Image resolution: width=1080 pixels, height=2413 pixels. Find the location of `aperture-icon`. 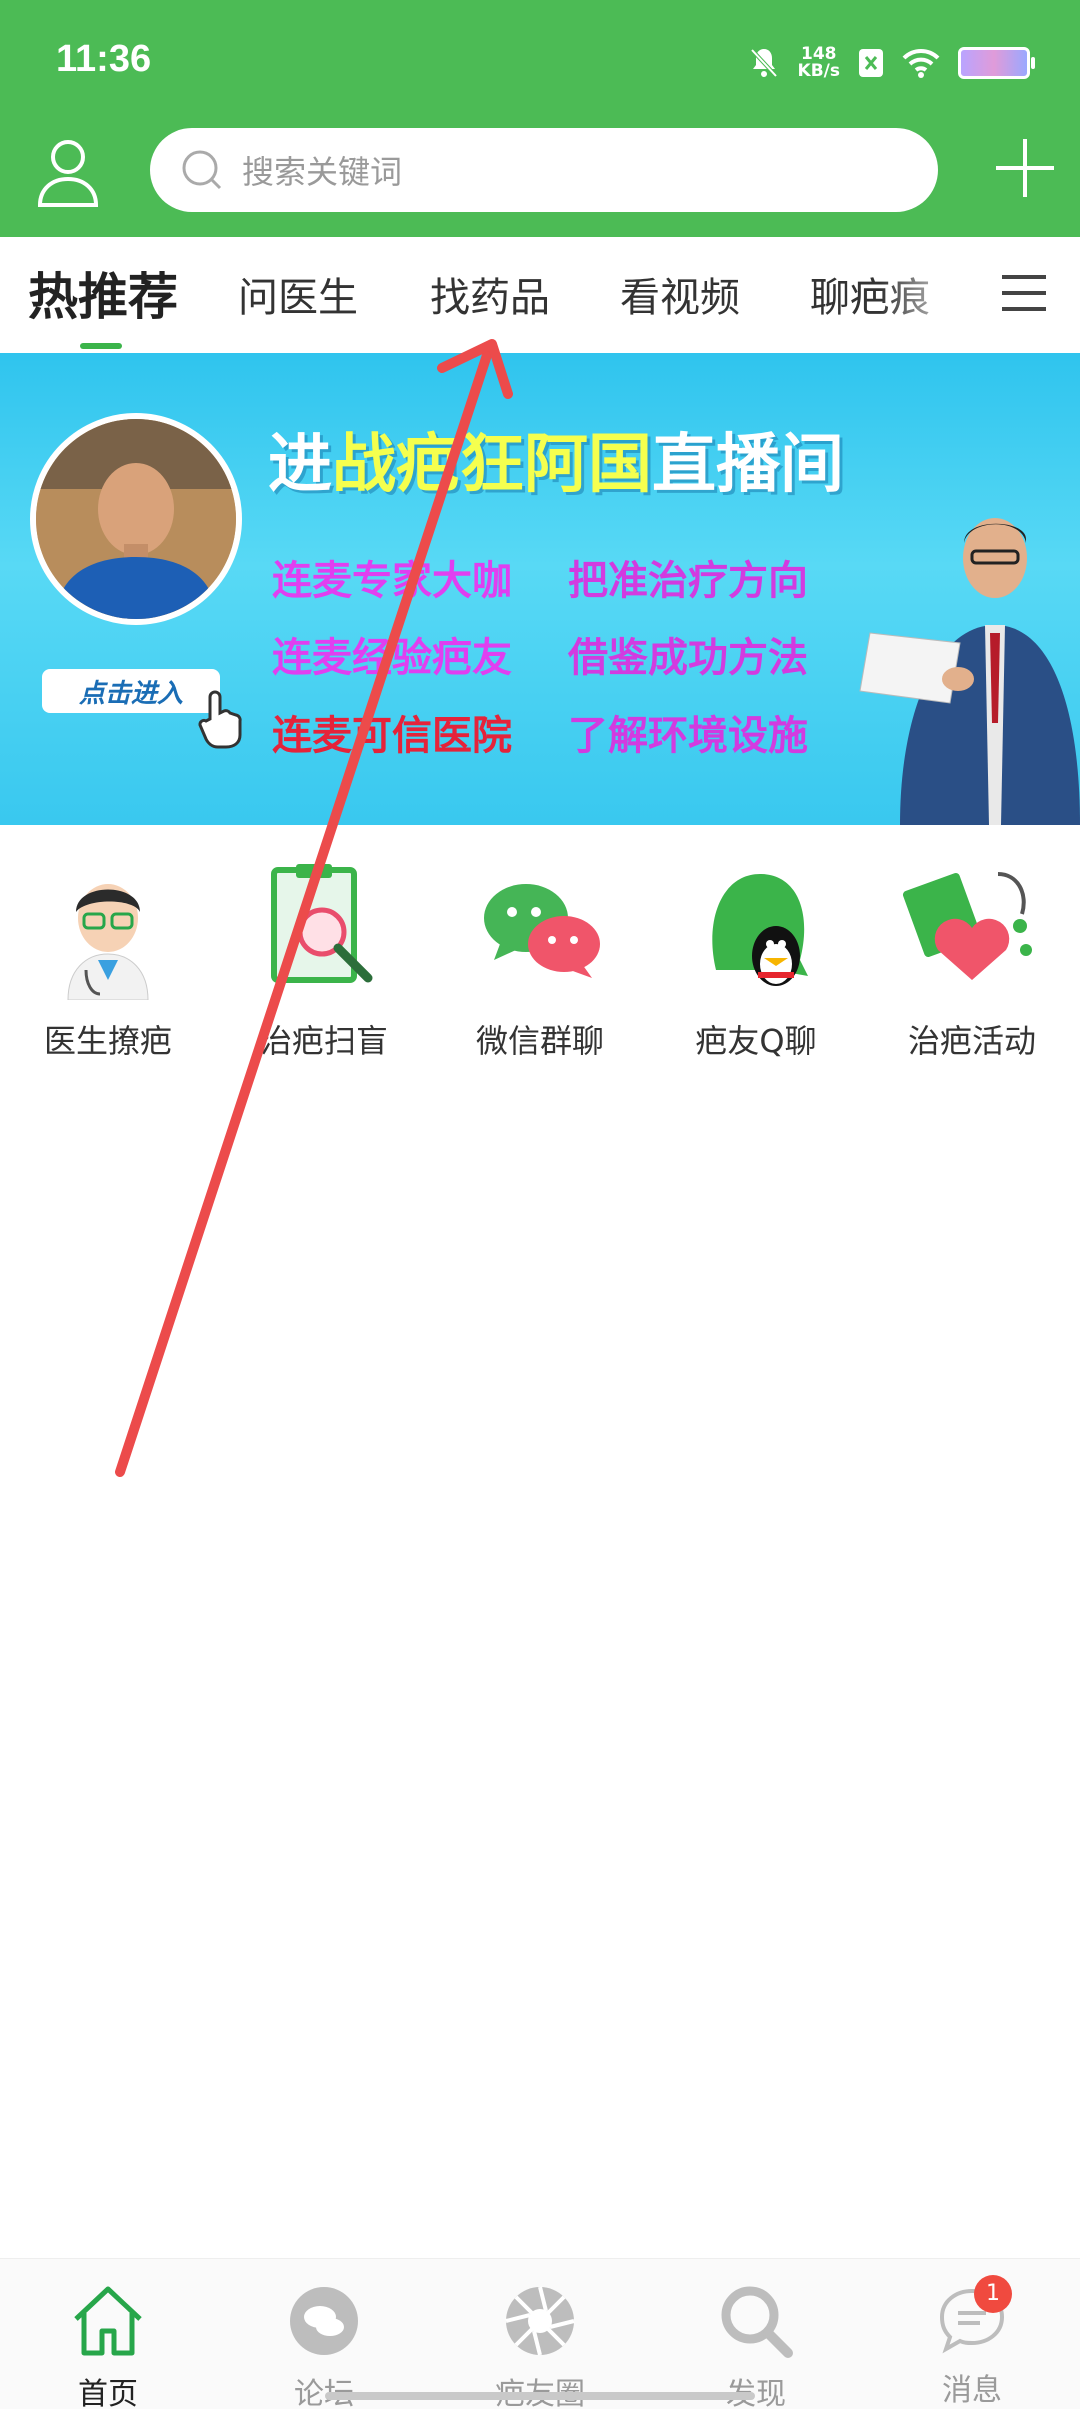

aperture-icon is located at coordinates (540, 2321).